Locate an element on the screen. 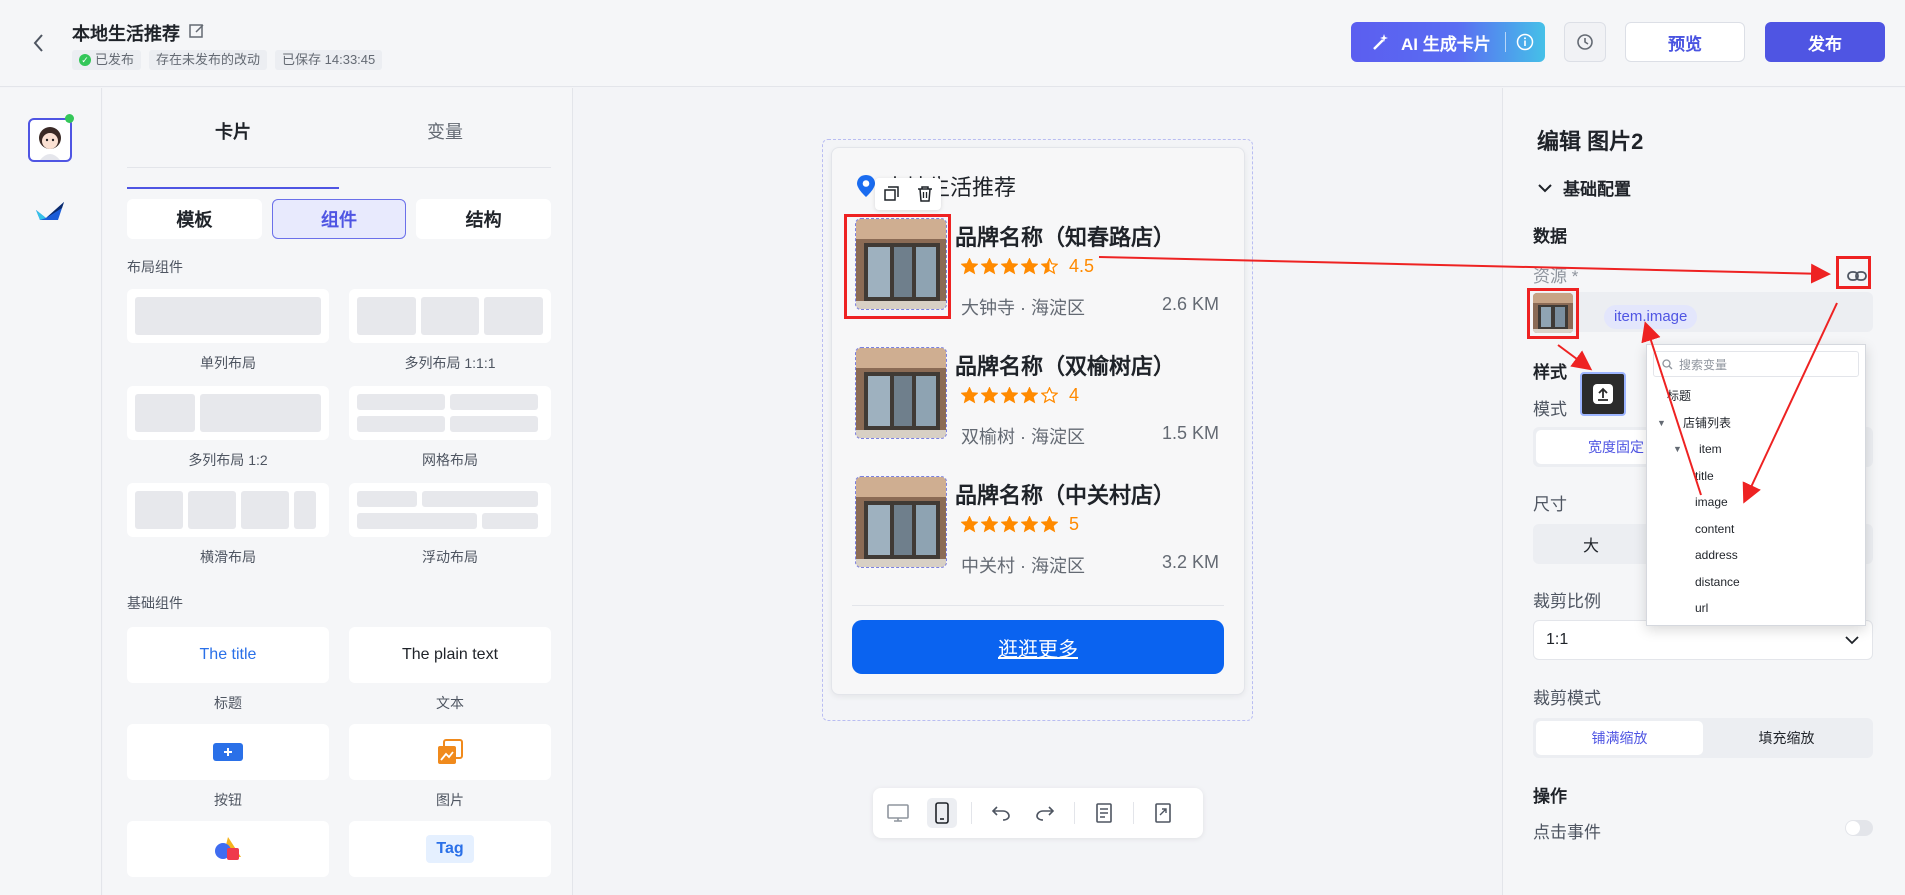 The width and height of the screenshot is (1905, 895). segment-components: 组件 is located at coordinates (339, 219).